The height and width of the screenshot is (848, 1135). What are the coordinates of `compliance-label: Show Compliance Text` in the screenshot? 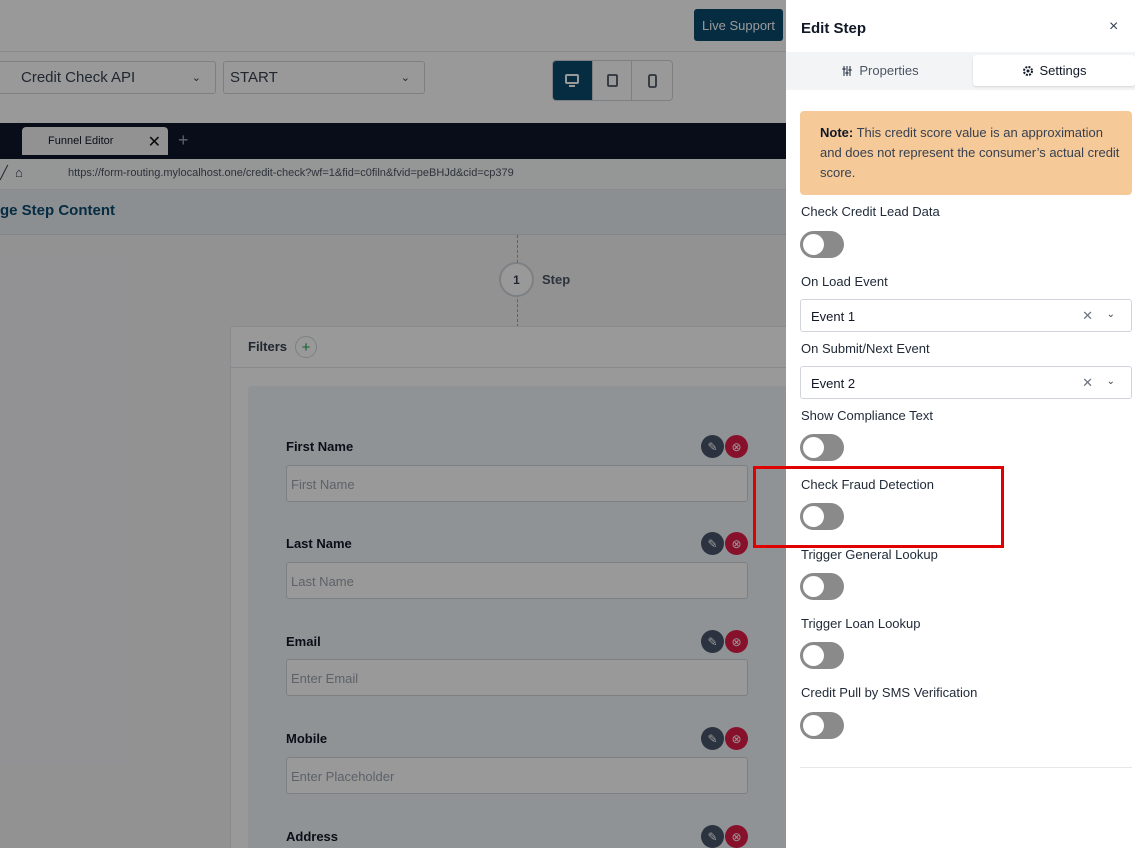 It's located at (867, 415).